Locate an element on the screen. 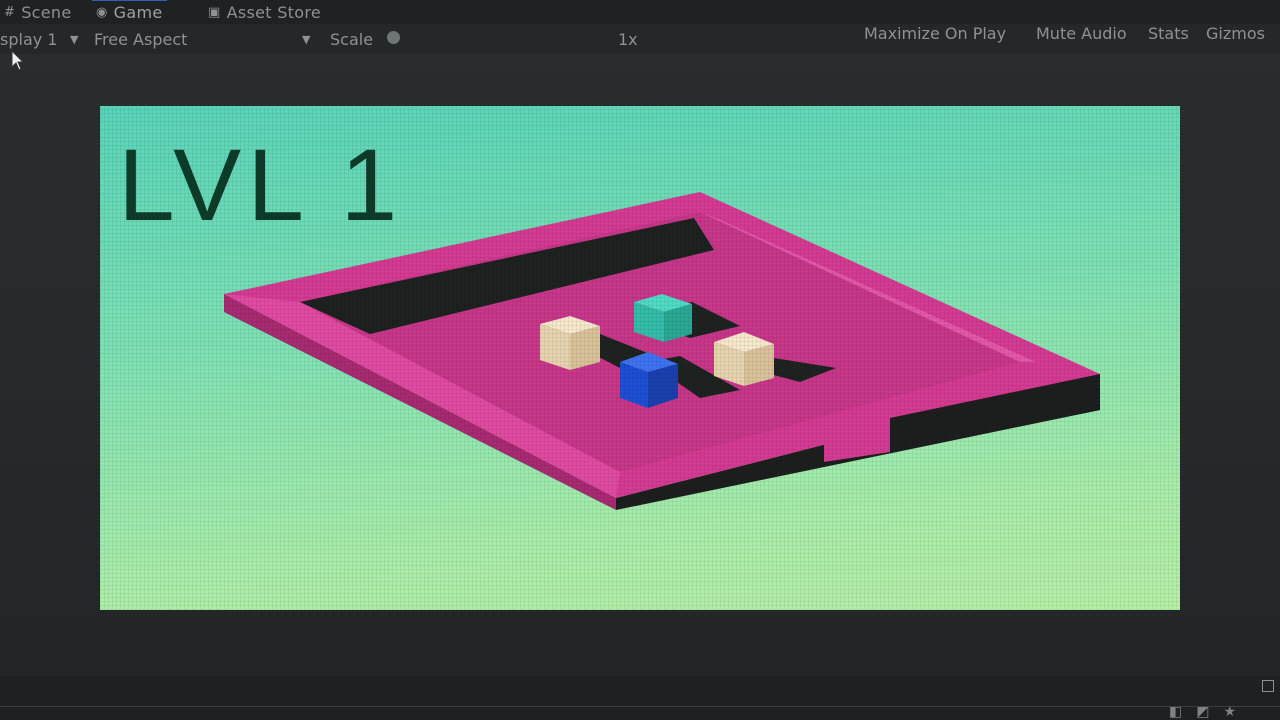 The width and height of the screenshot is (1280, 720). store-bag-icon: ▣ is located at coordinates (214, 12).